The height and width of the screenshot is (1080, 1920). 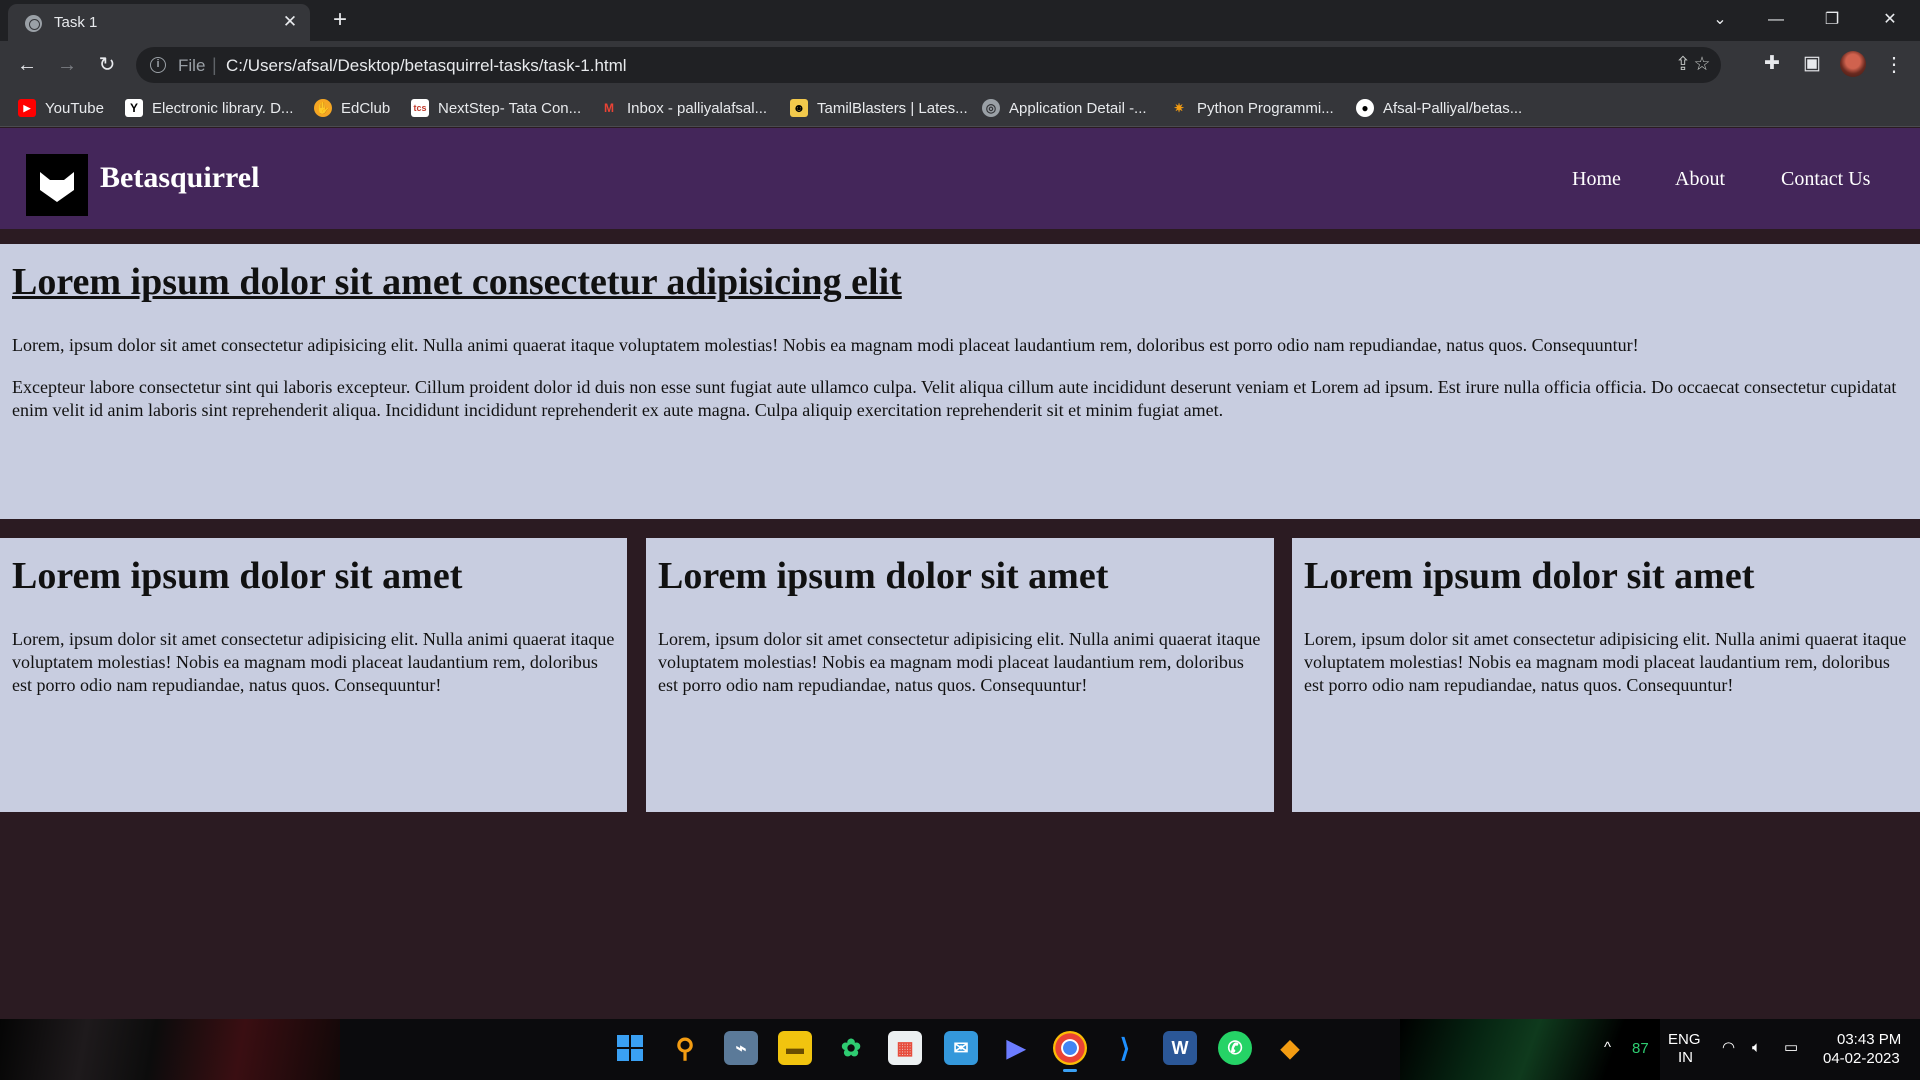 I want to click on wifi-icon: ◠, so click(x=1728, y=1048).